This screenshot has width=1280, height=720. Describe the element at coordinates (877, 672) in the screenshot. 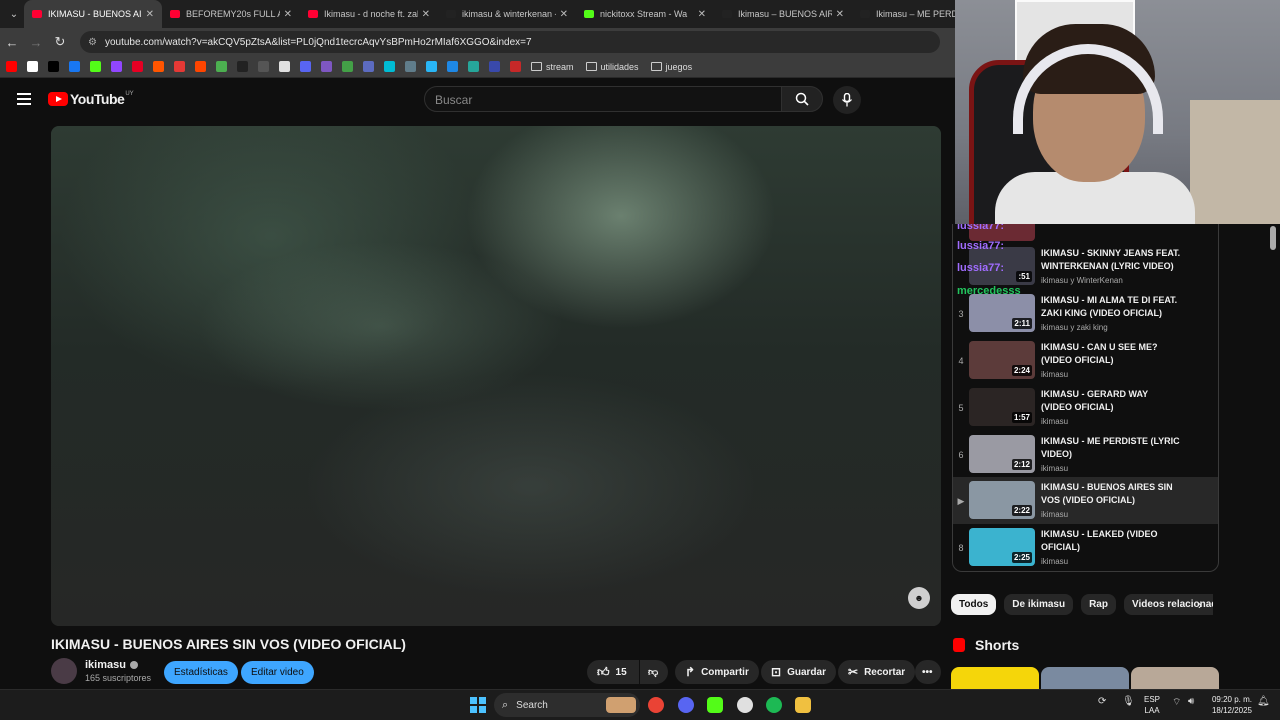

I see `clip-button: ✂ Recortar` at that location.